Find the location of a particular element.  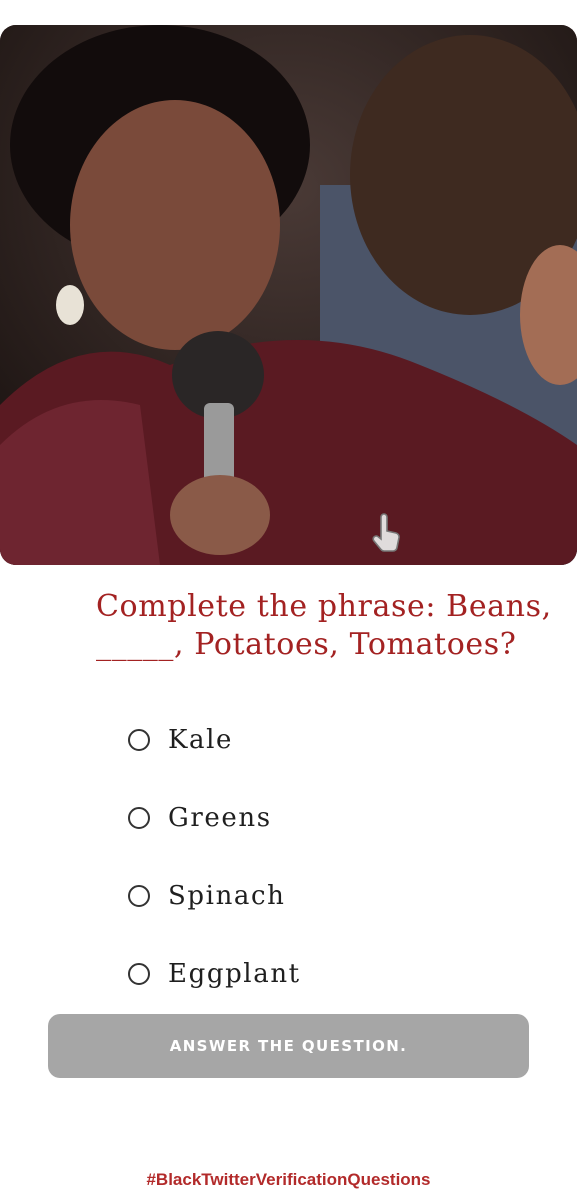

option-label: Eggplant is located at coordinates (234, 974).